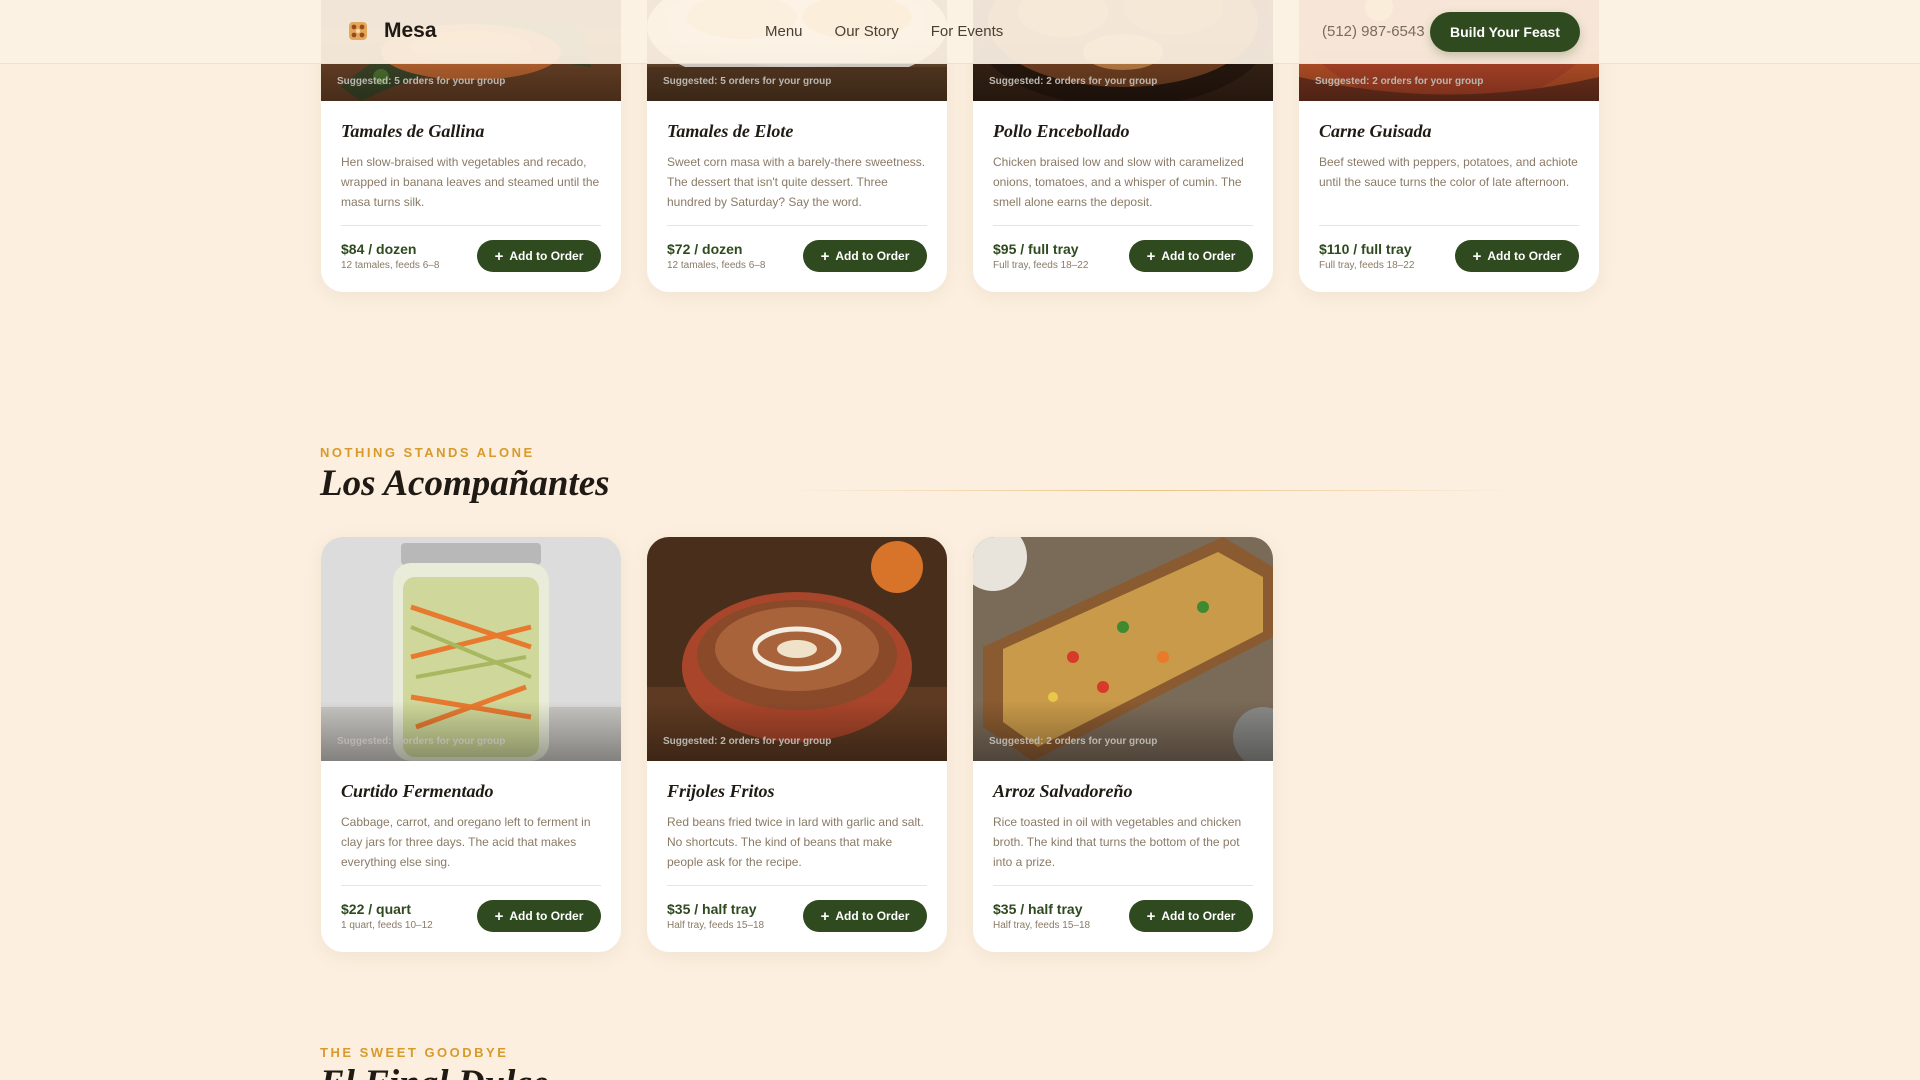 Image resolution: width=1920 pixels, height=1080 pixels. I want to click on brand: Mesa, so click(391, 31).